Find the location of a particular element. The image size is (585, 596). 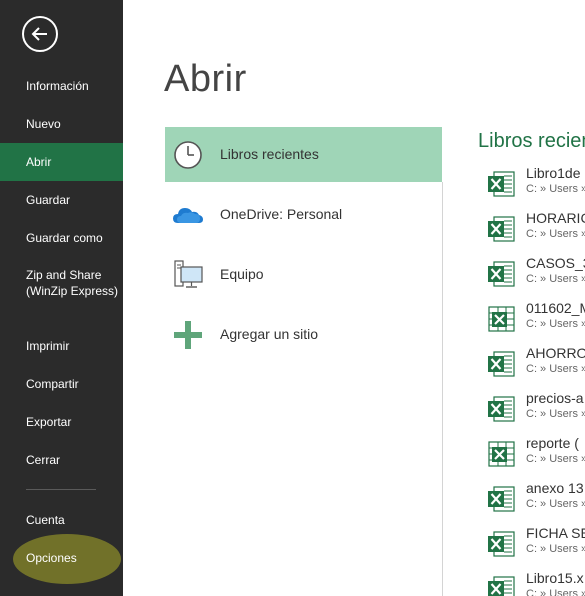

place-libros-recientes: Libros recientes is located at coordinates (303, 154).